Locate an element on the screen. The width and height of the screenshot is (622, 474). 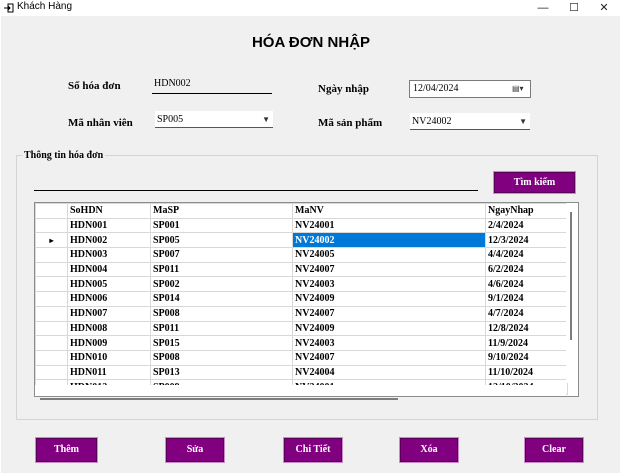
clear-button: Clear is located at coordinates (554, 450).